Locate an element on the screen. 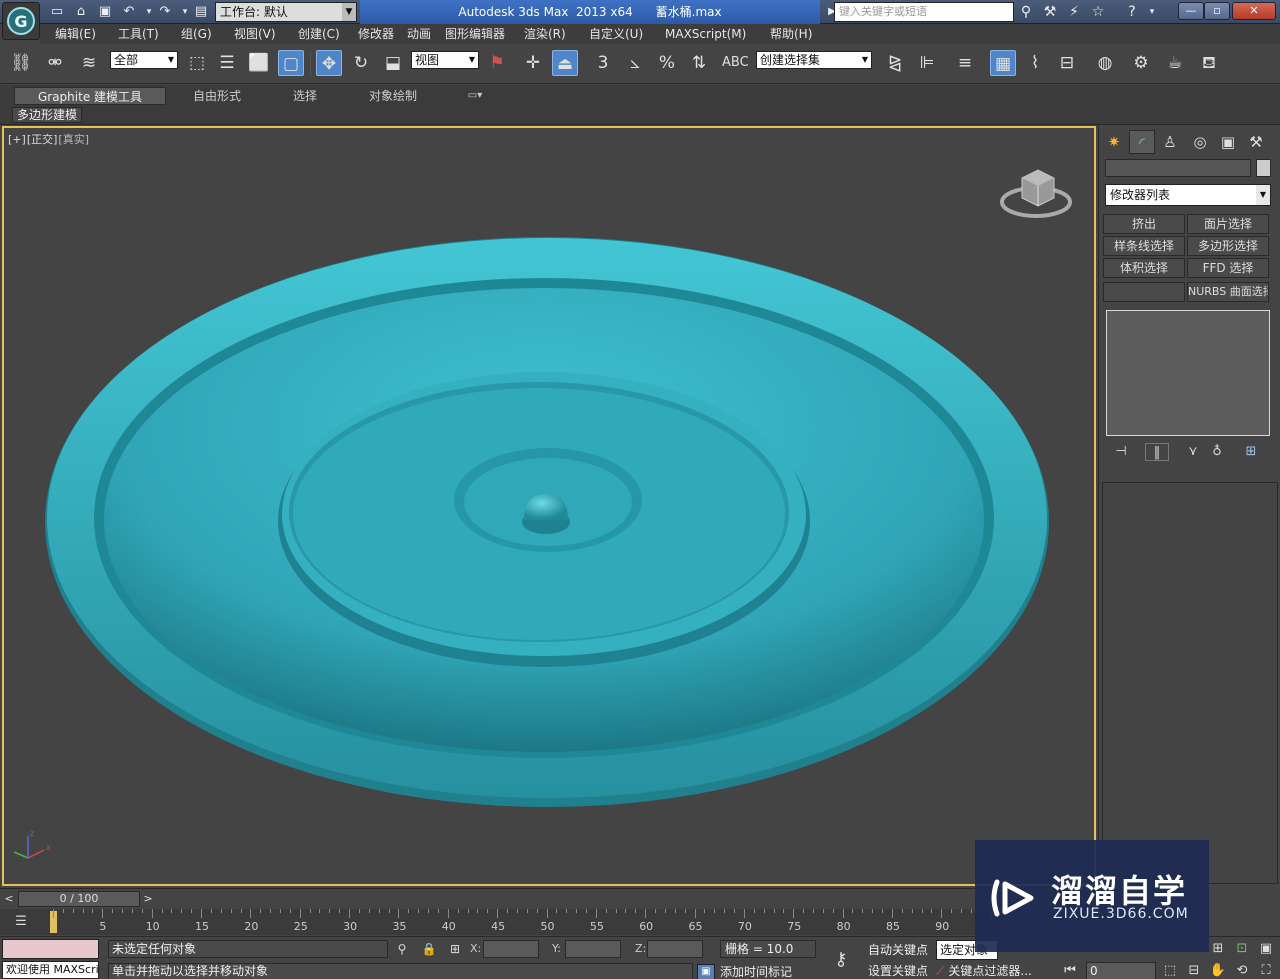 This screenshot has width=1280, height=979. pivot-center-icon: ⚑ is located at coordinates (497, 63).